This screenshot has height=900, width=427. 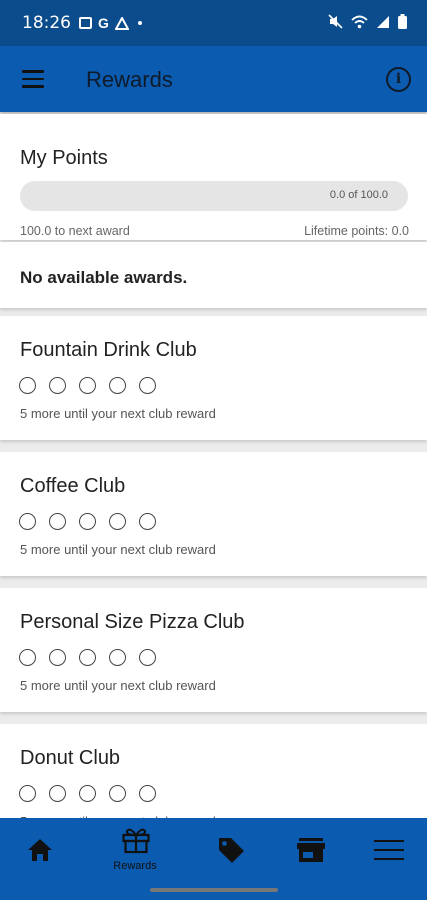 I want to click on nav-more, so click(x=388, y=848).